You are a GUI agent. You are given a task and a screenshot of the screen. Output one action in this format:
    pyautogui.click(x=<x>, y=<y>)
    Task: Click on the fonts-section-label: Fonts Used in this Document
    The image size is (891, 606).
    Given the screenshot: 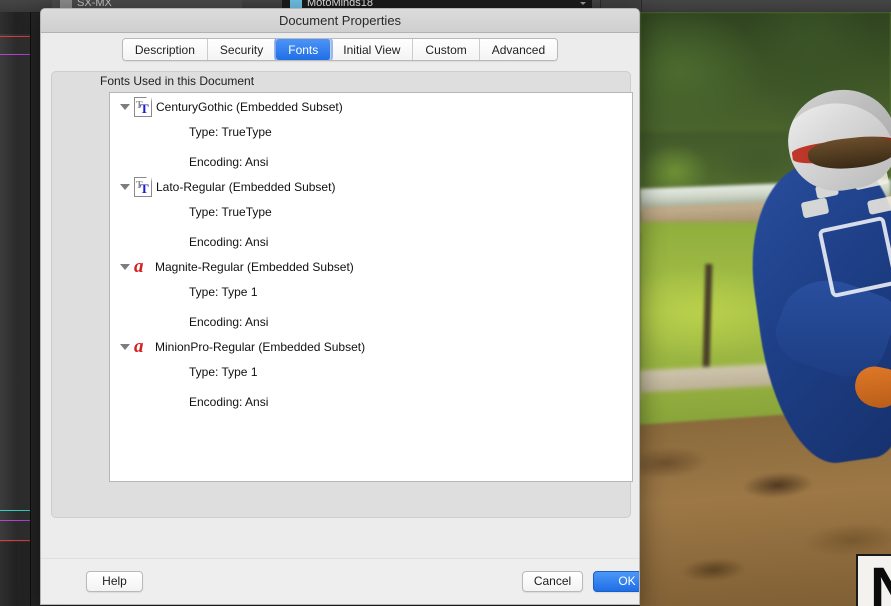 What is the action you would take?
    pyautogui.click(x=177, y=81)
    